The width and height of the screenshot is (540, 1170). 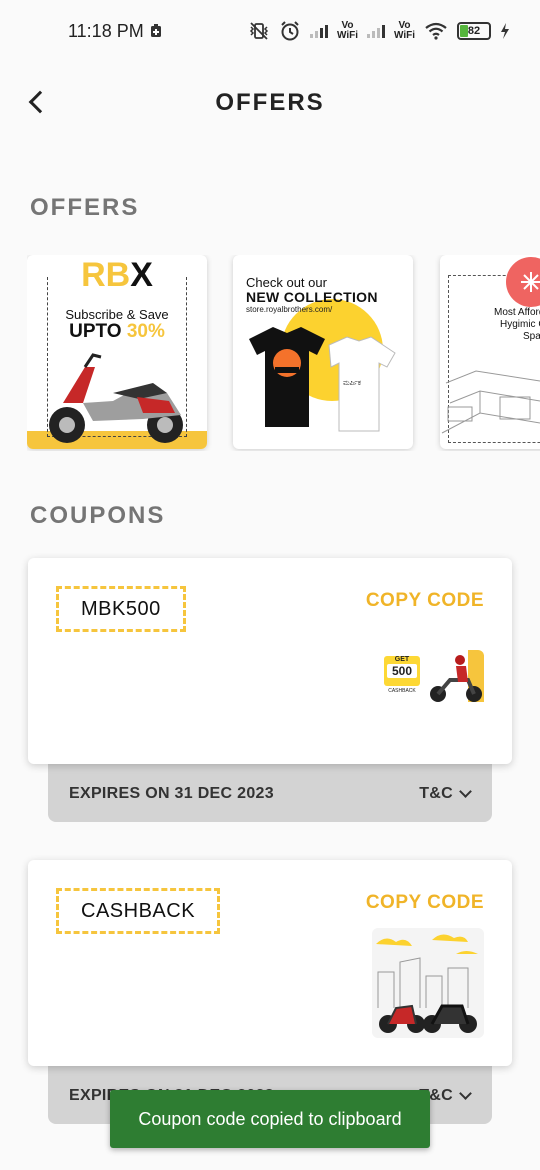 I want to click on offer-card-space-line1: Most Afford, so click(x=517, y=312).